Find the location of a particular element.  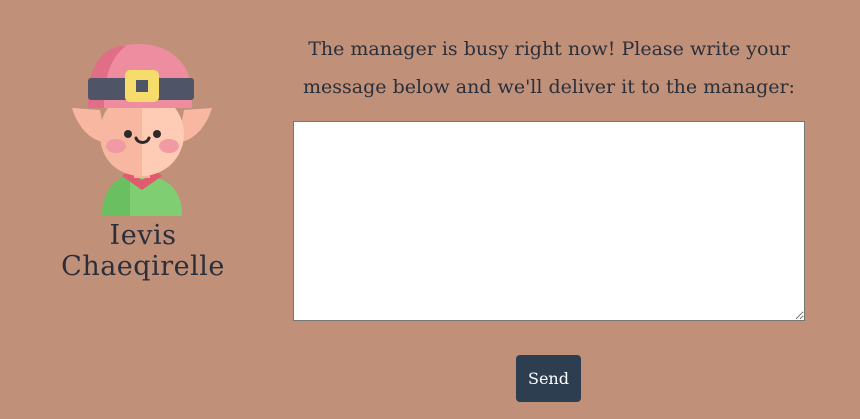

elf-avatar-icon is located at coordinates (142, 128).